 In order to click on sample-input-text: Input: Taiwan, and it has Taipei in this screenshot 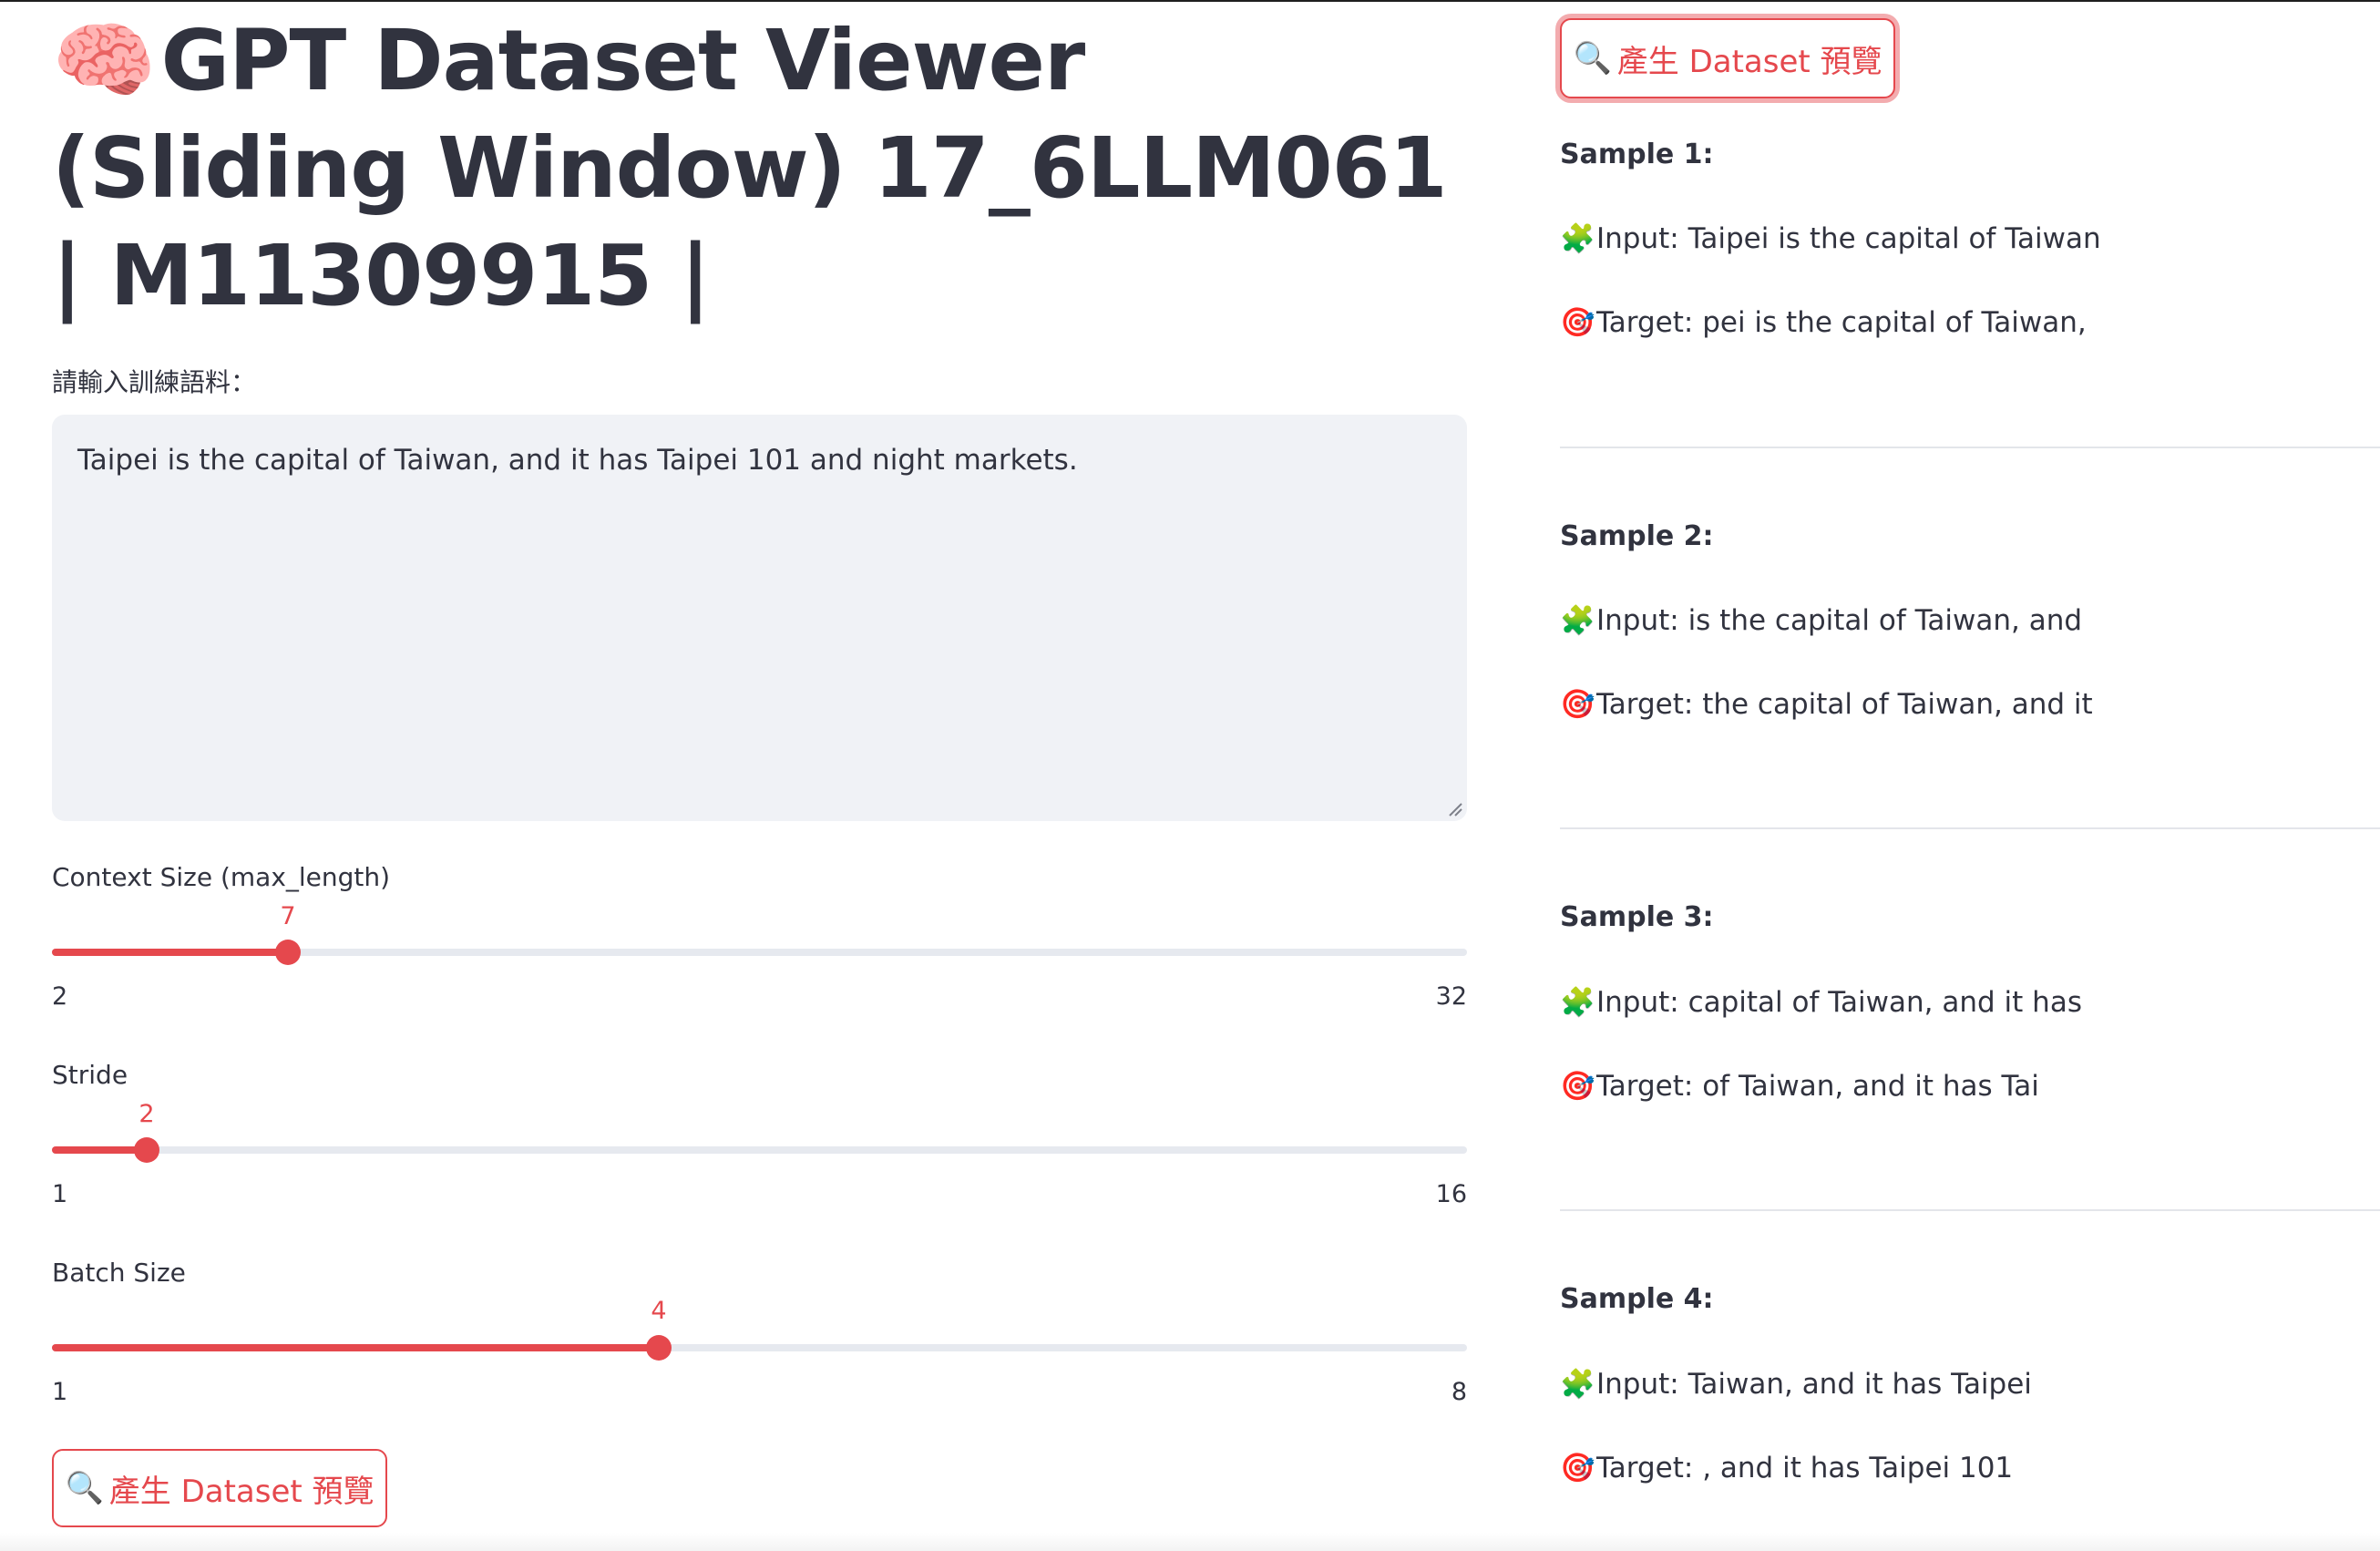, I will do `click(1814, 1384)`.